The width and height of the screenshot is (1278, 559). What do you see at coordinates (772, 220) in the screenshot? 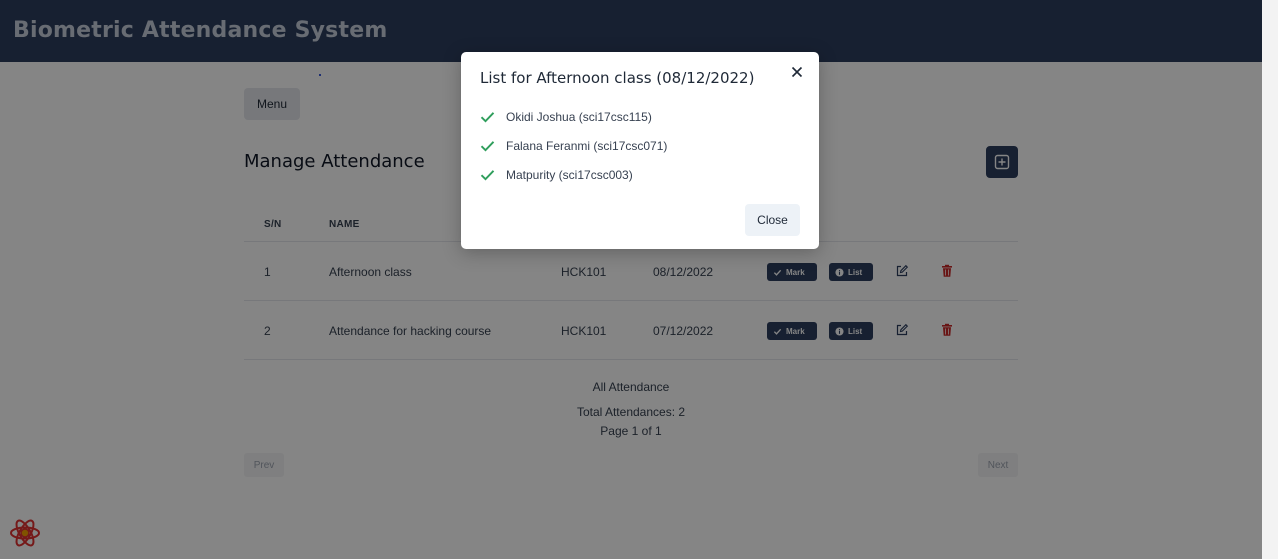
I see `close-button: Close` at bounding box center [772, 220].